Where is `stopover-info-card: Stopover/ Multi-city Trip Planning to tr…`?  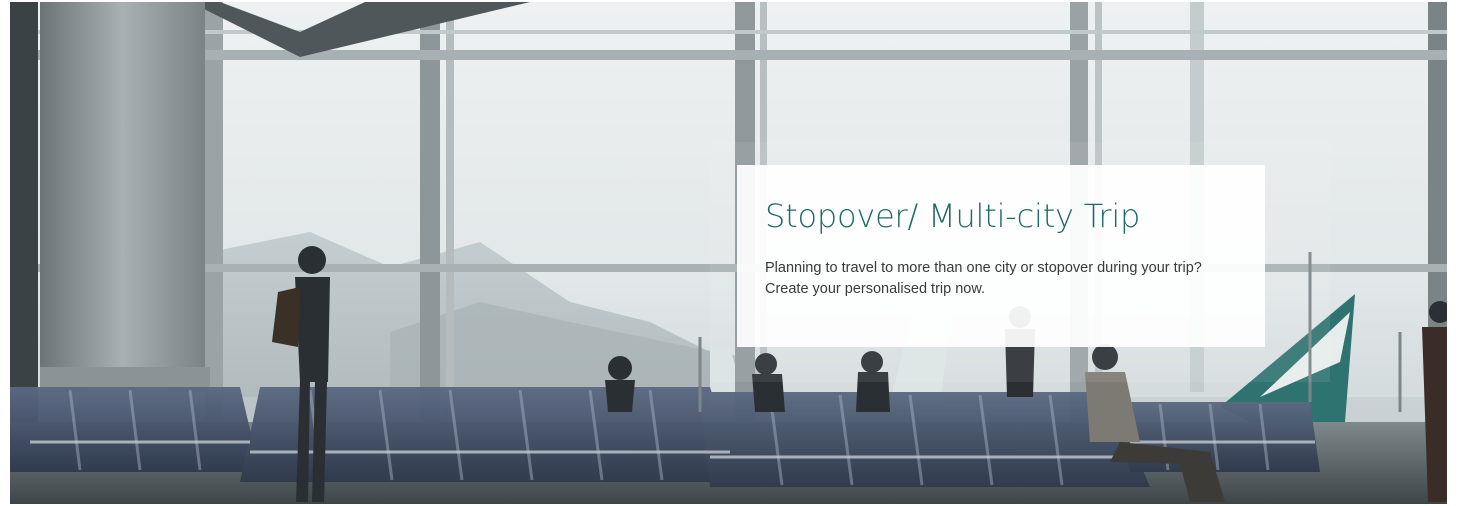
stopover-info-card: Stopover/ Multi-city Trip Planning to tr… is located at coordinates (1001, 256).